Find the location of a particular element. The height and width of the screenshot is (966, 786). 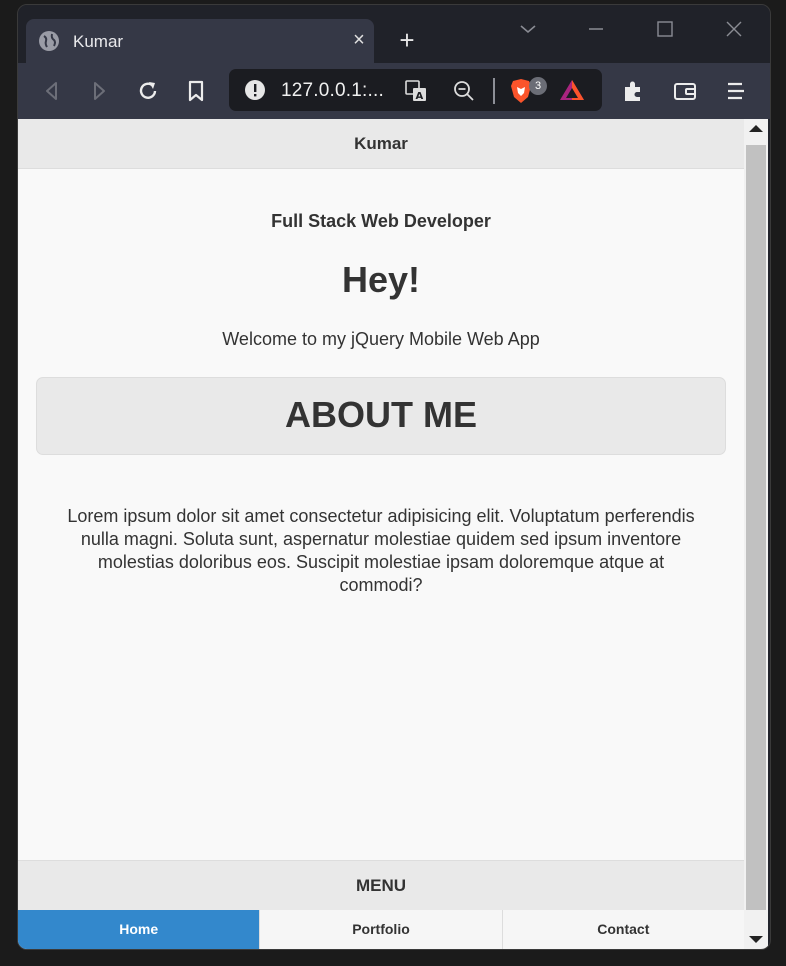

tab-bar: Kumar × + is located at coordinates (394, 34).